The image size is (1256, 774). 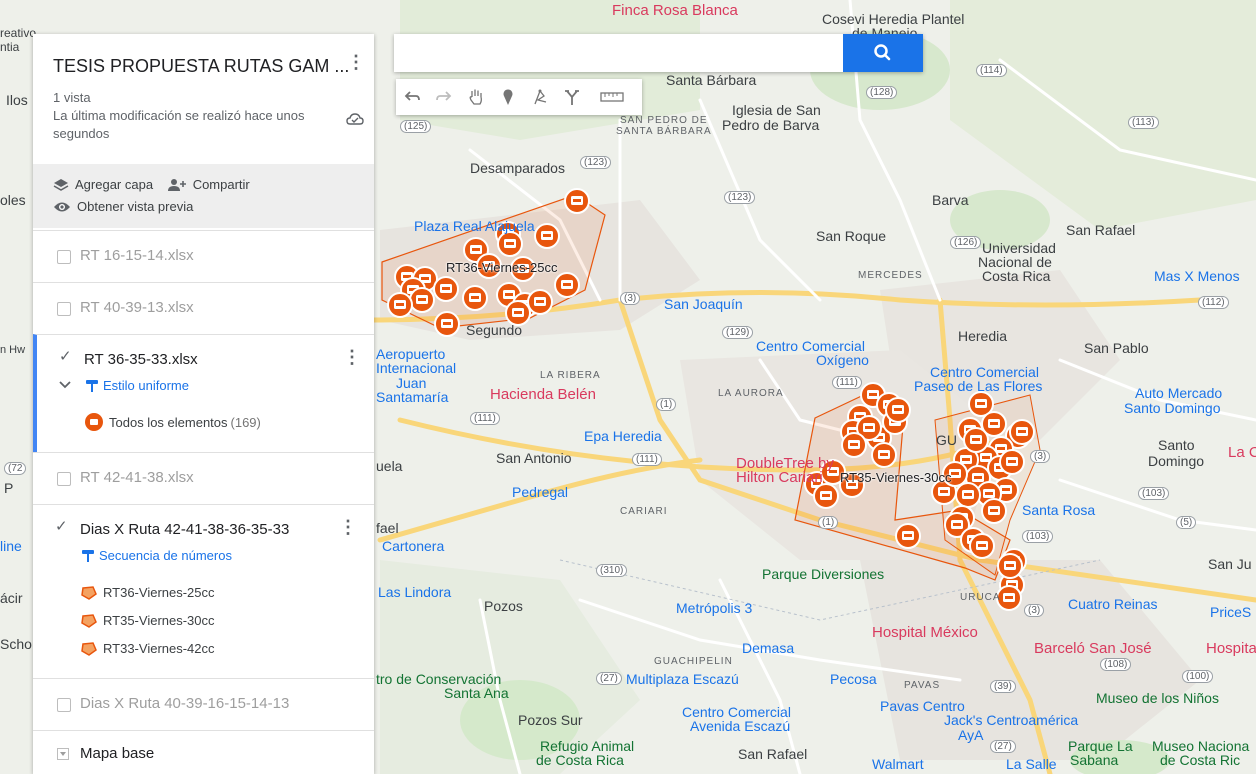 What do you see at coordinates (165, 555) in the screenshot?
I see `style-link: Secuencia de números` at bounding box center [165, 555].